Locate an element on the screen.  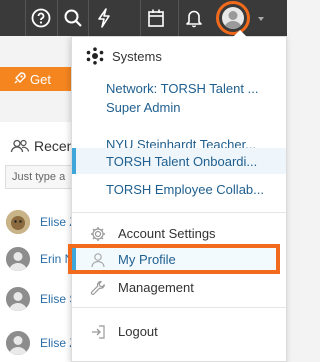
my-profile-label: My Profile is located at coordinates (147, 259).